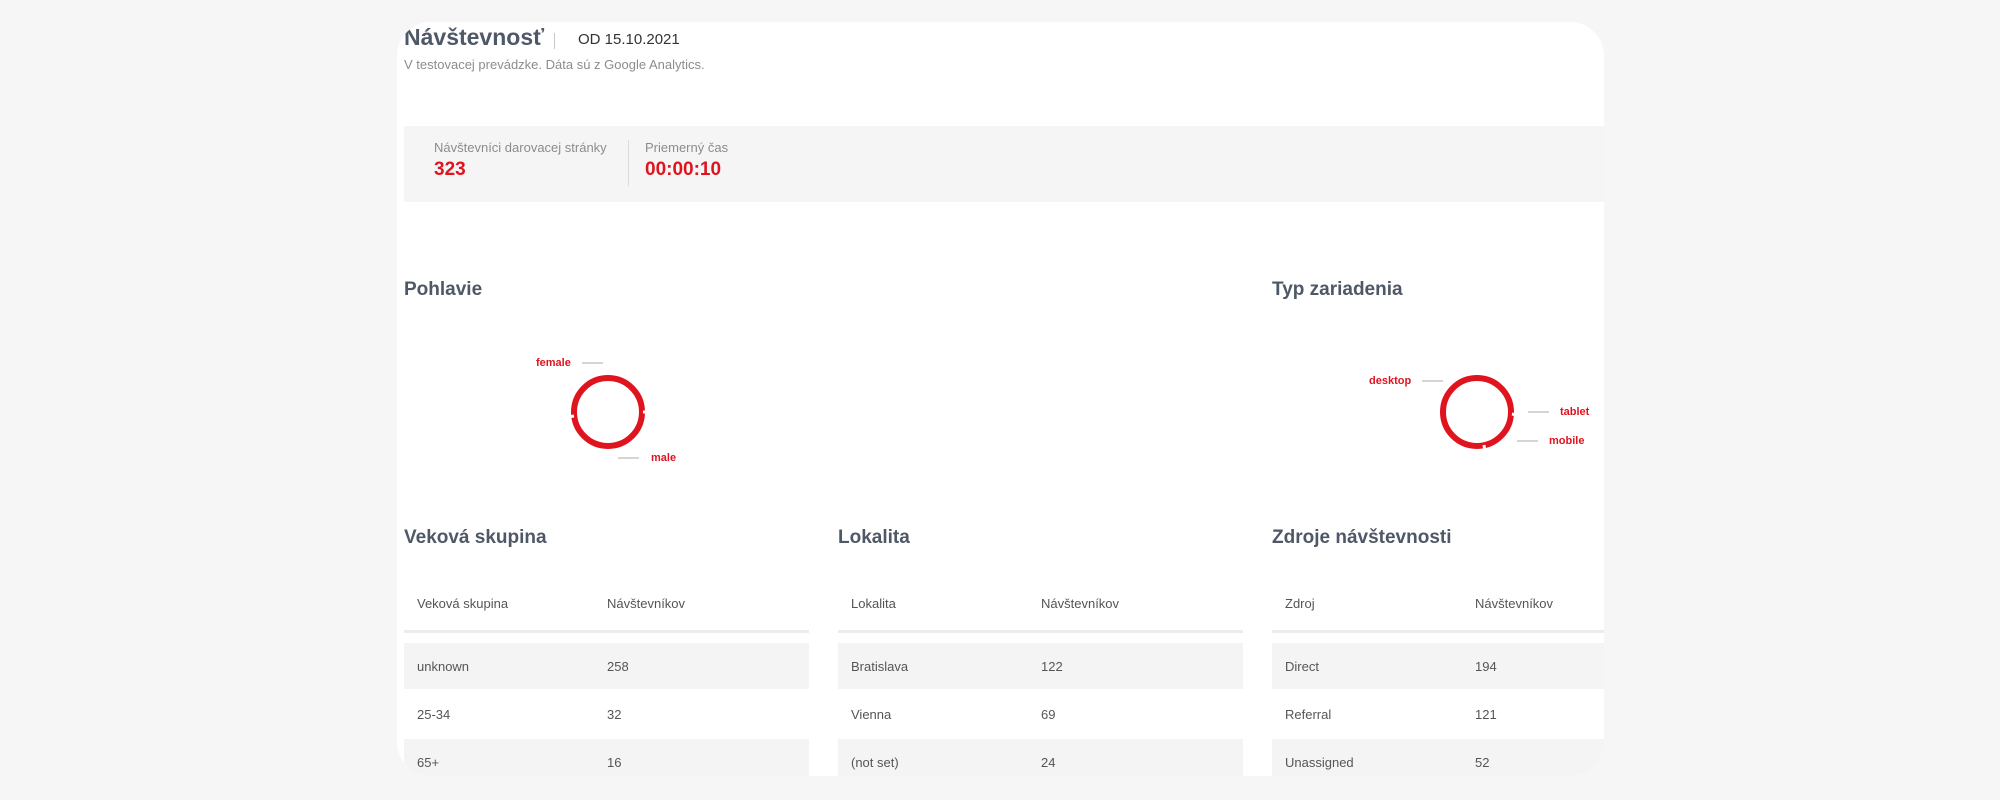 Image resolution: width=2000 pixels, height=800 pixels. I want to click on table-row: Direct 194, so click(1438, 666).